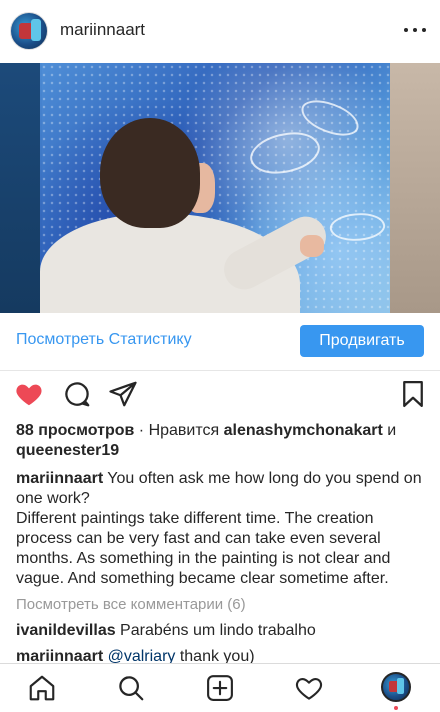 This screenshot has width=440, height=712. What do you see at coordinates (215, 630) in the screenshot?
I see `comment-text: Parabéns um lindo trabalho` at bounding box center [215, 630].